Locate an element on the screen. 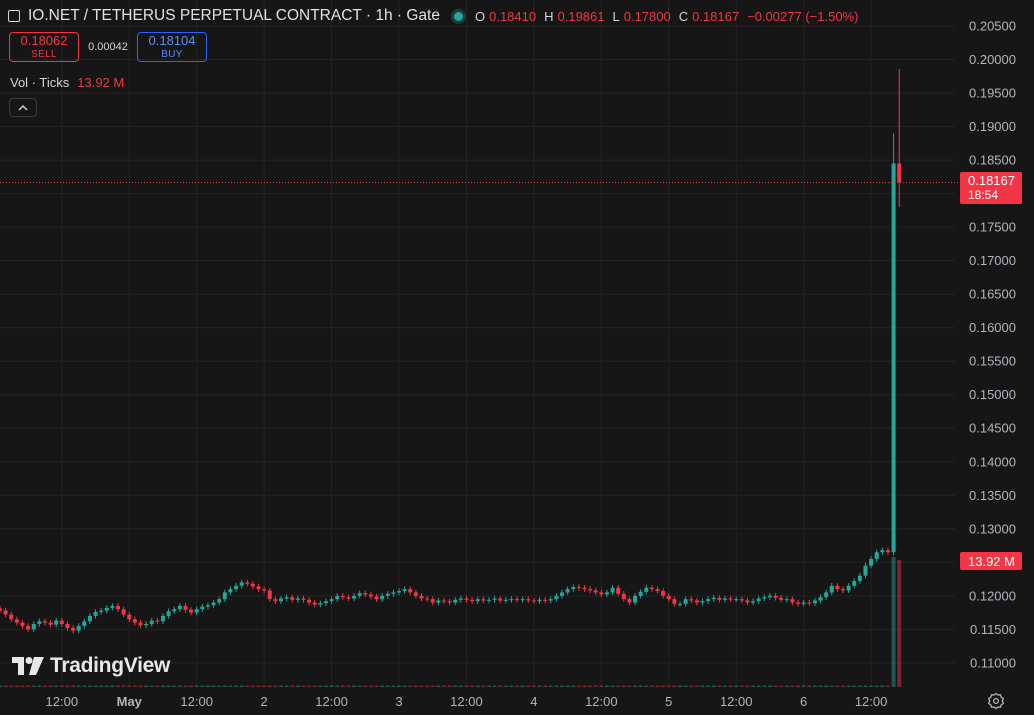 The height and width of the screenshot is (715, 1034). buy-button: 0.18104 BUY is located at coordinates (172, 47).